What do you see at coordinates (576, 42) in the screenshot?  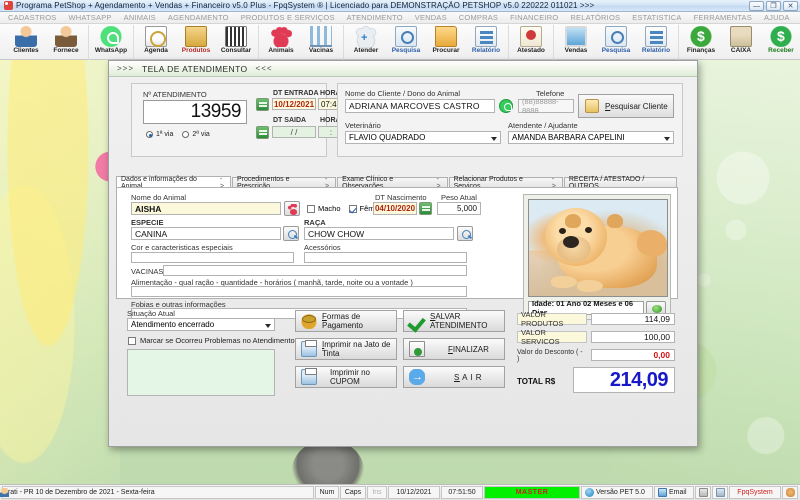 I see `toolbar-button-vendas: Vendas` at bounding box center [576, 42].